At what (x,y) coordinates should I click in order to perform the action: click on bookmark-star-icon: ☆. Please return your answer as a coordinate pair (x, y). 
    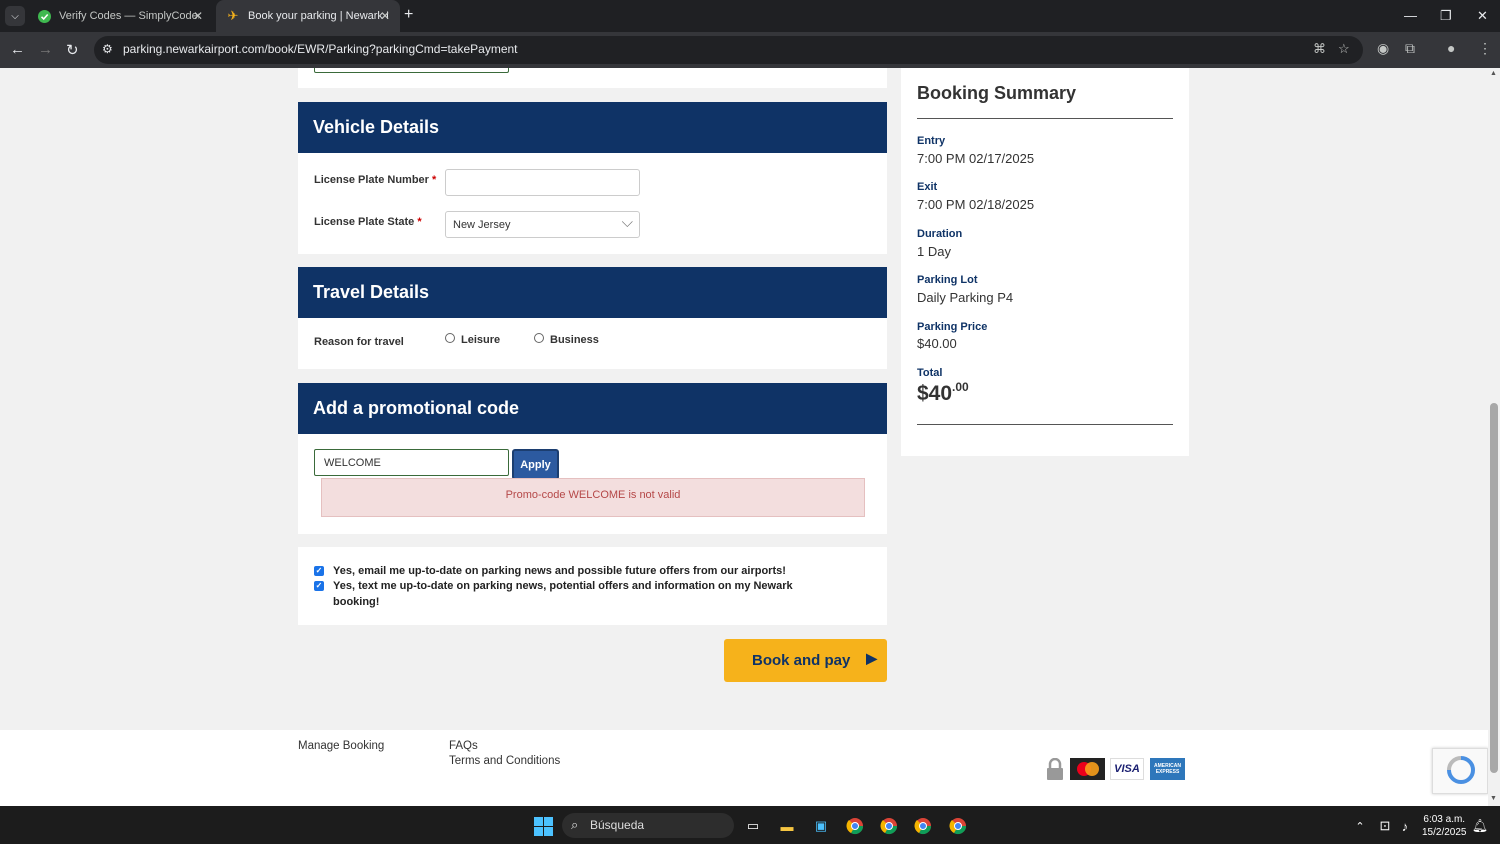
    Looking at the image, I should click on (1344, 49).